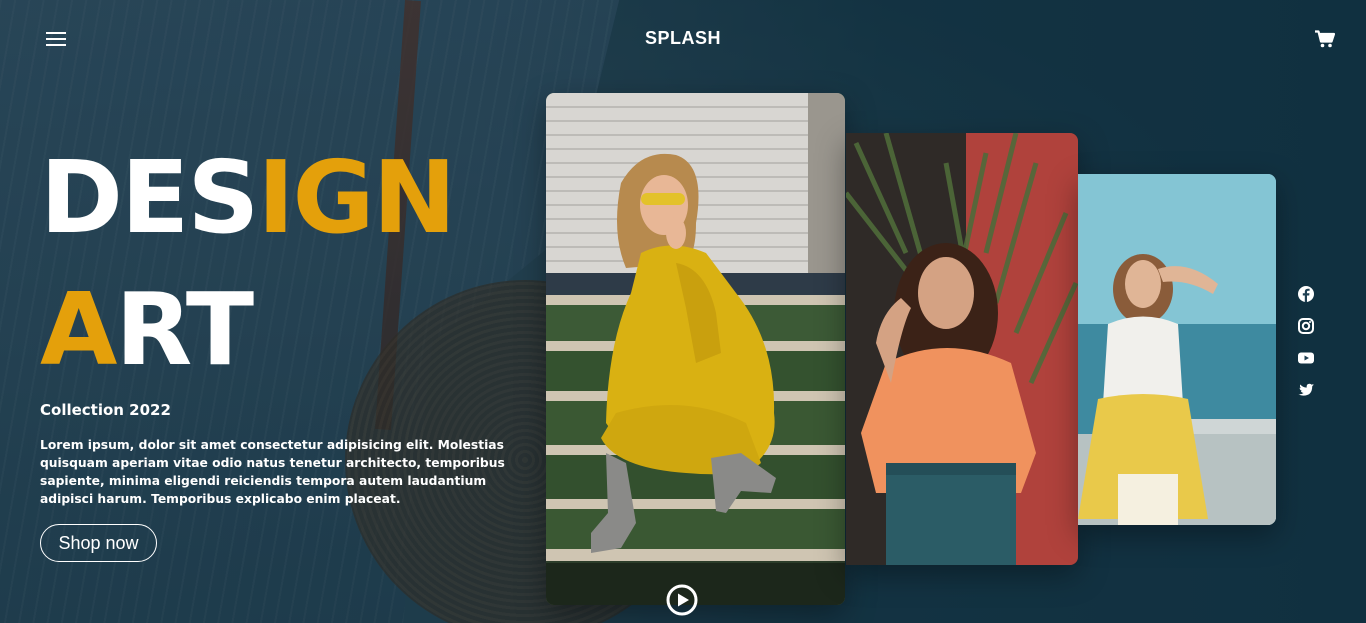  I want to click on play-circle-icon, so click(682, 600).